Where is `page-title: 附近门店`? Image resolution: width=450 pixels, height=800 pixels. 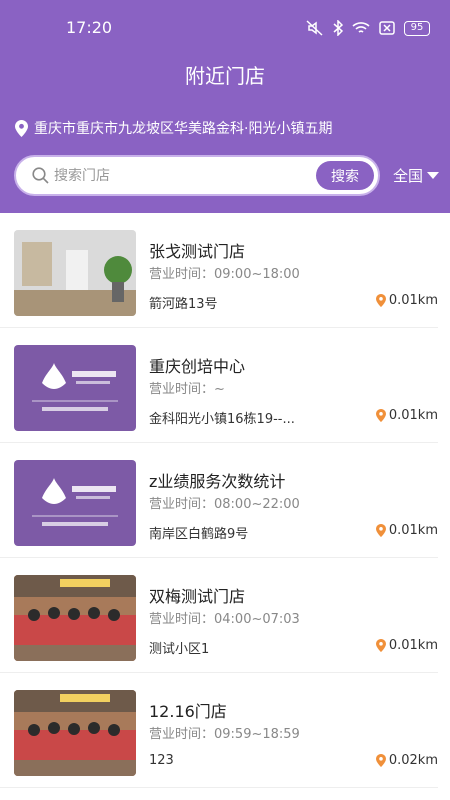 page-title: 附近门店 is located at coordinates (225, 76).